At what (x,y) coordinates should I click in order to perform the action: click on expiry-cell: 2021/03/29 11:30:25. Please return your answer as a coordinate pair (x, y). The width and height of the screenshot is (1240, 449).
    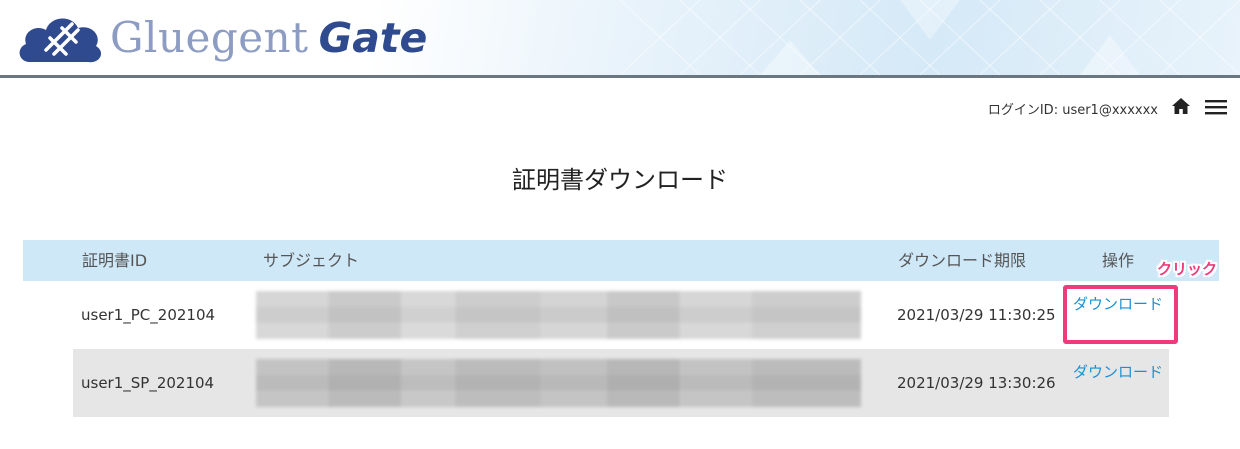
    Looking at the image, I should click on (976, 315).